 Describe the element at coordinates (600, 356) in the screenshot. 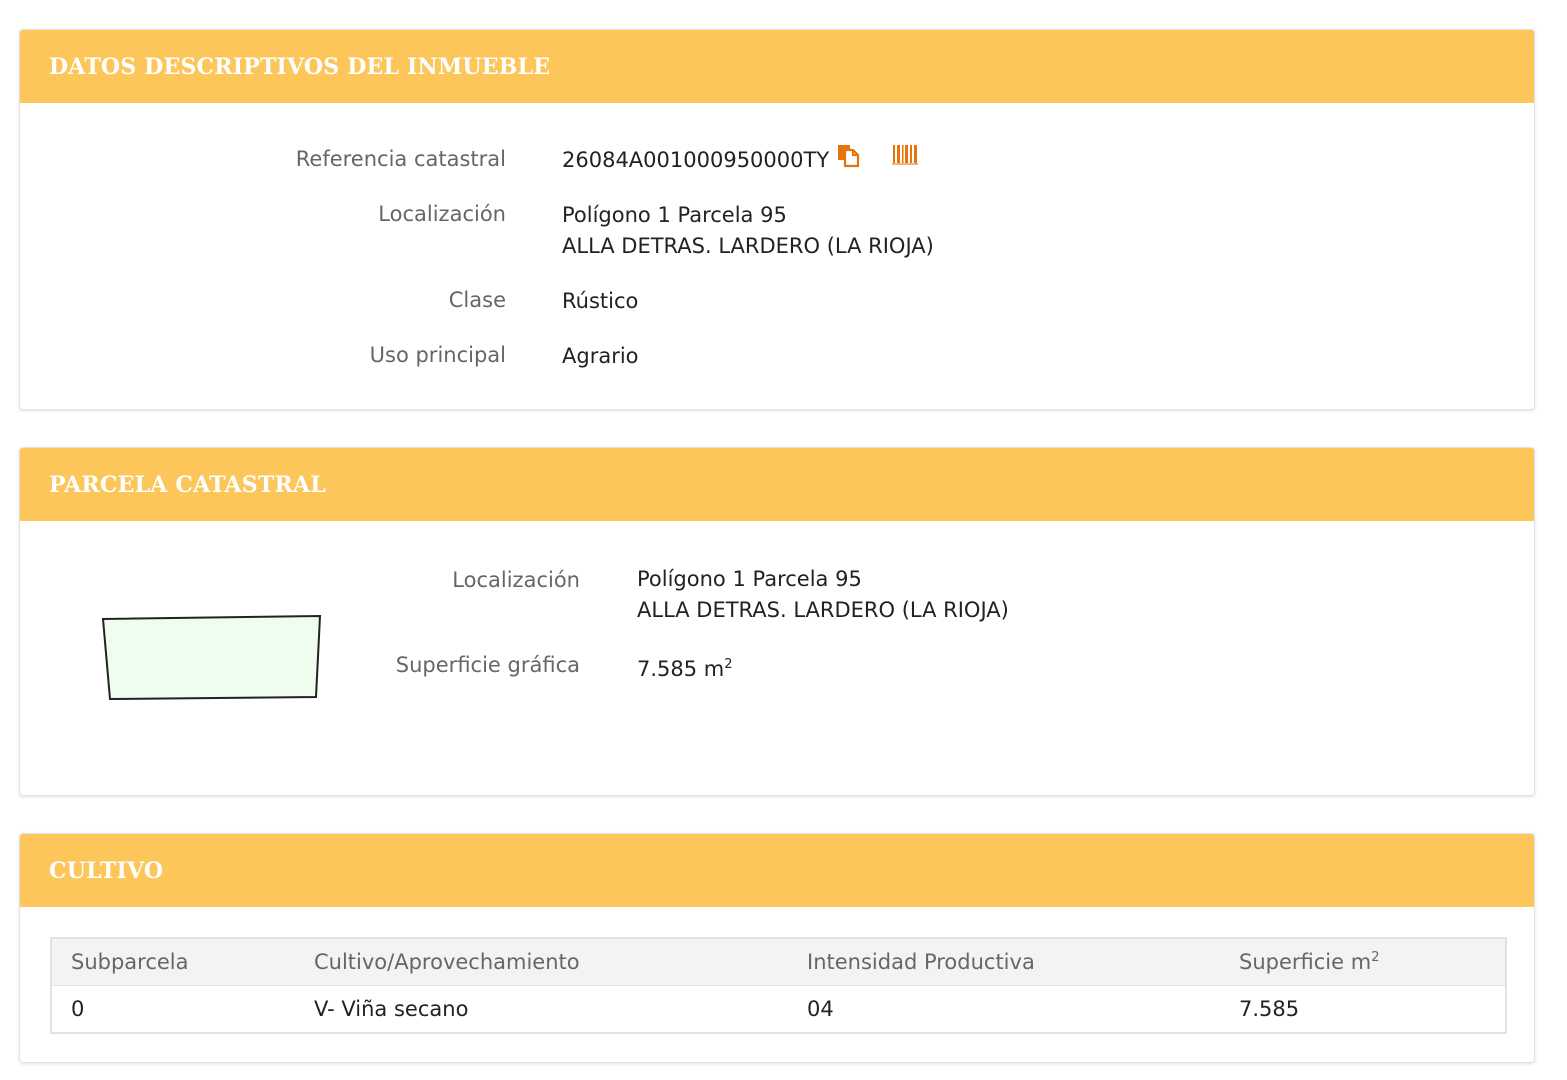

I see `uso-principal-value: Agrario` at that location.